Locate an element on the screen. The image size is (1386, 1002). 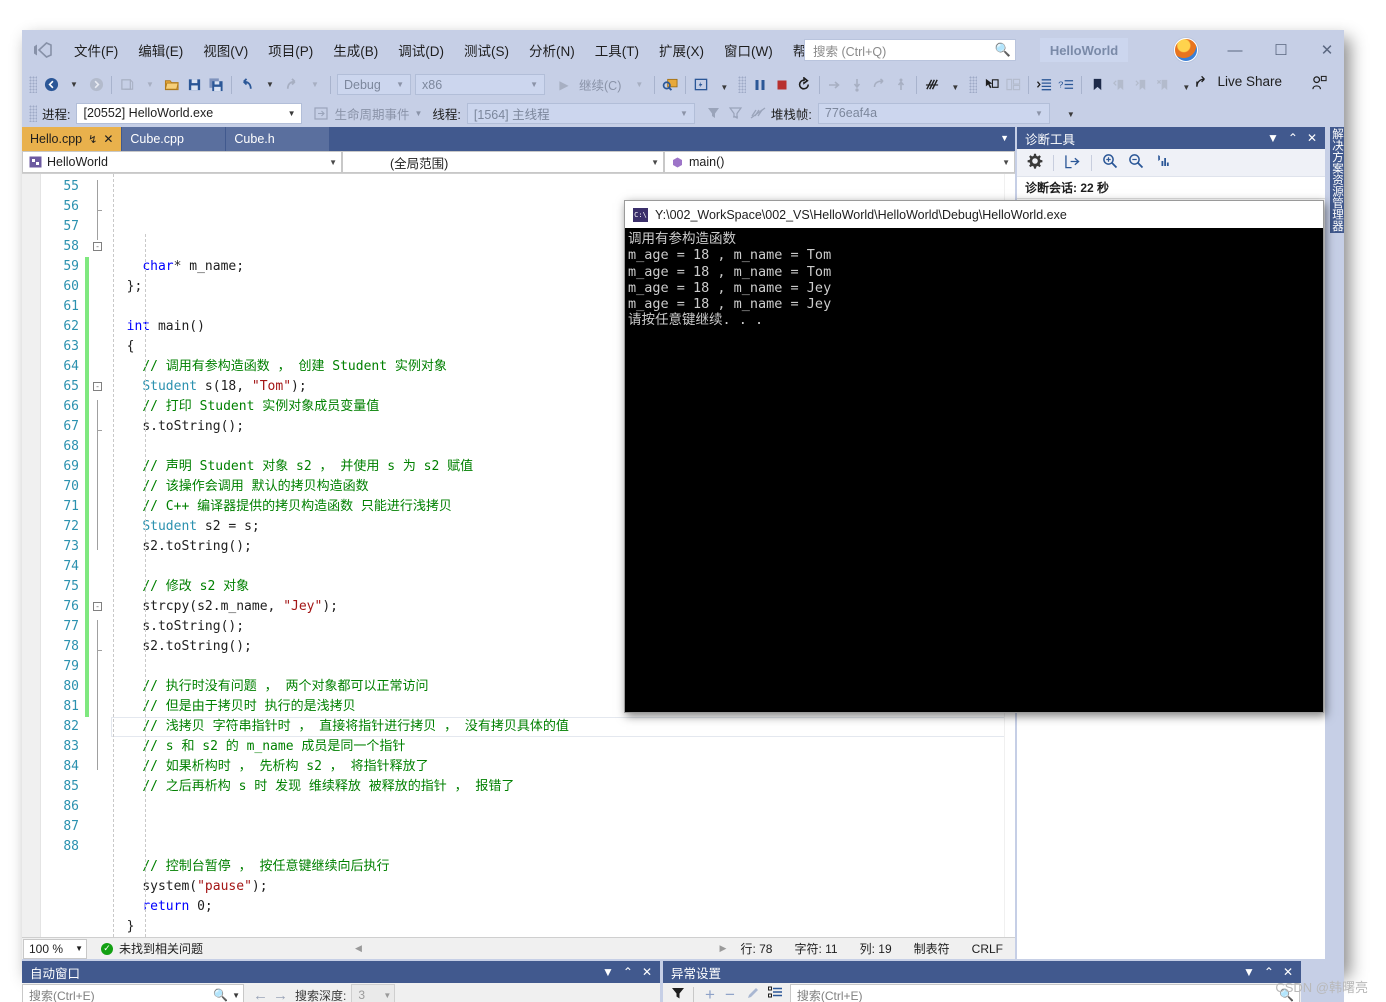
window-maximize-button: ☐ is located at coordinates (1281, 50).